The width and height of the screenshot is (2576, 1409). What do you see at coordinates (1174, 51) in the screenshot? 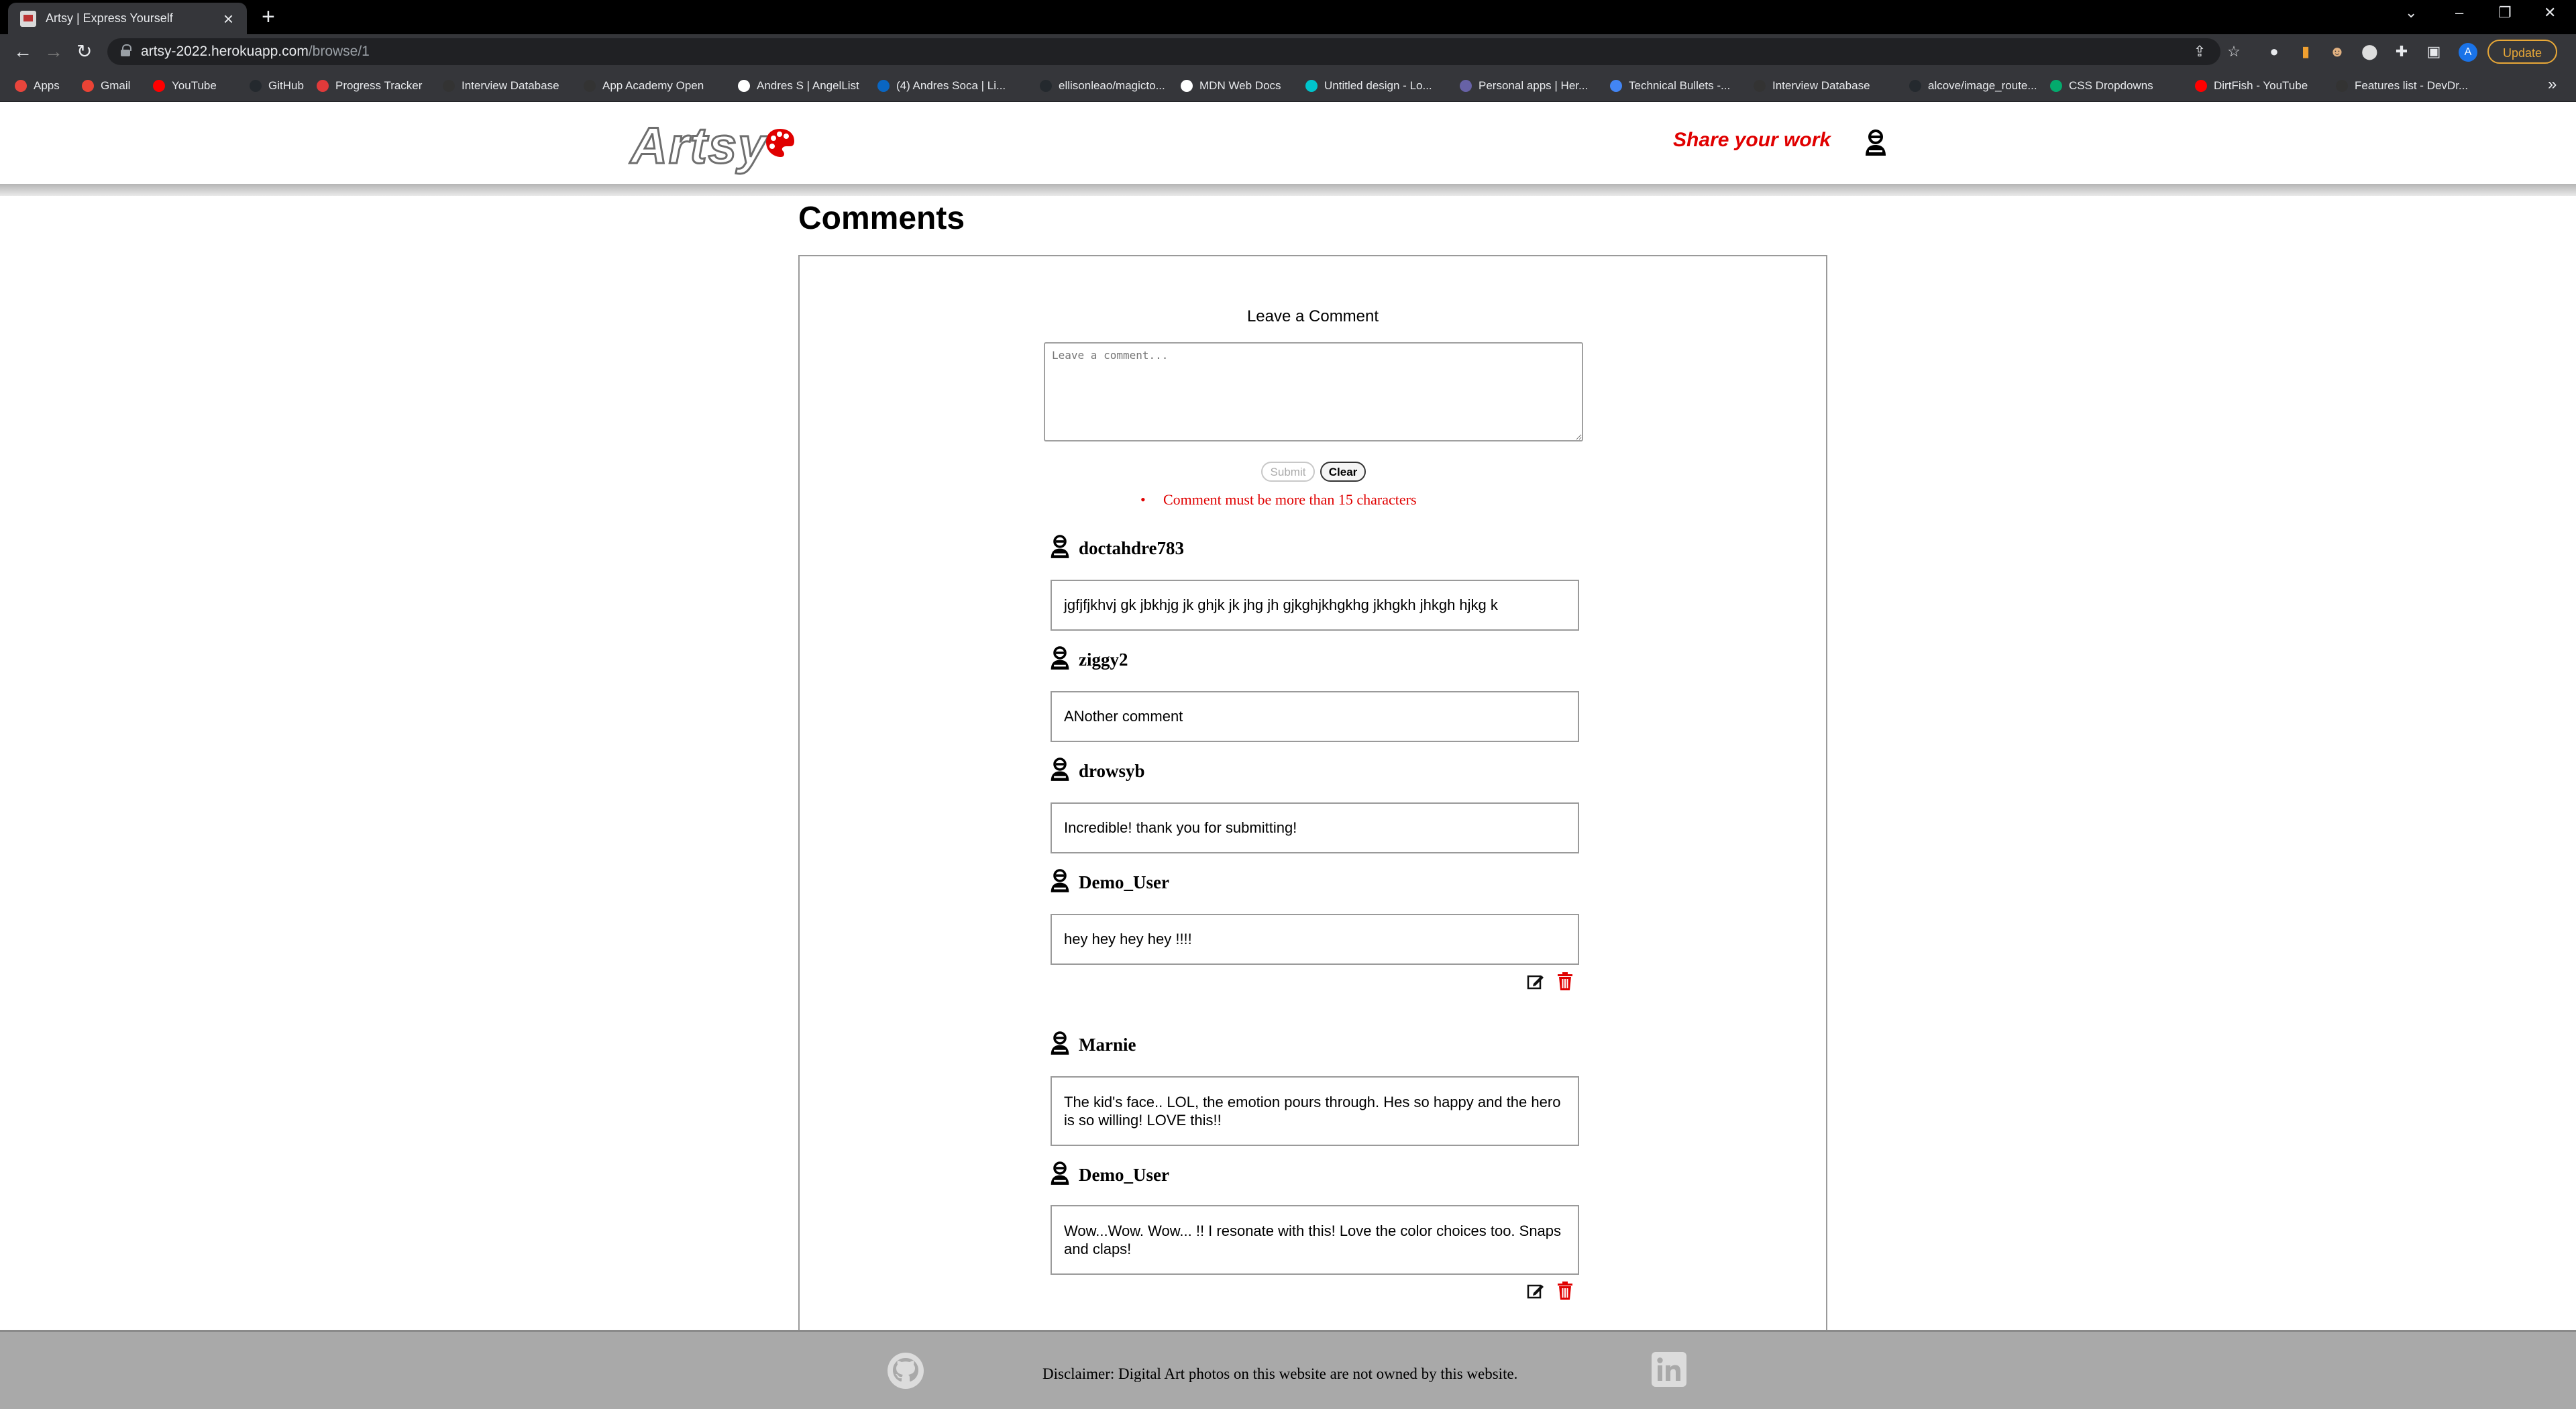
I see `address-bar: artsy-2022.herokuapp.com/browse/1 ⇪ ☆` at bounding box center [1174, 51].